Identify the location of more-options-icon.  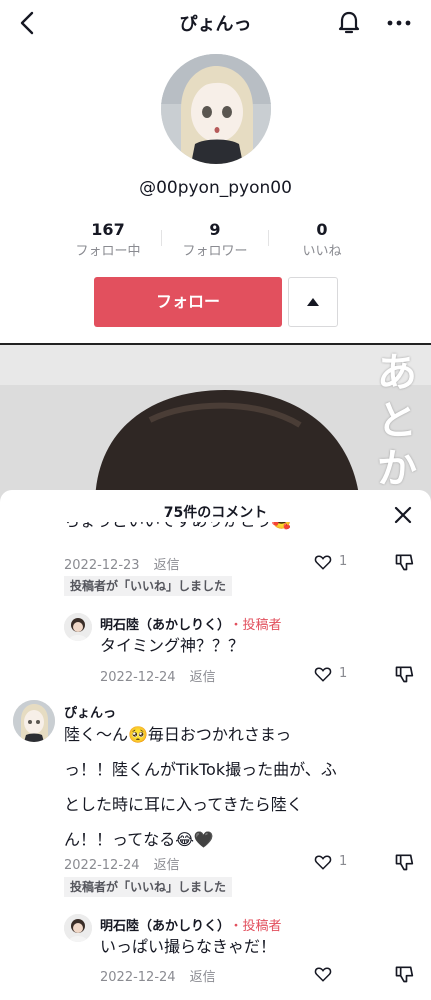
(399, 23).